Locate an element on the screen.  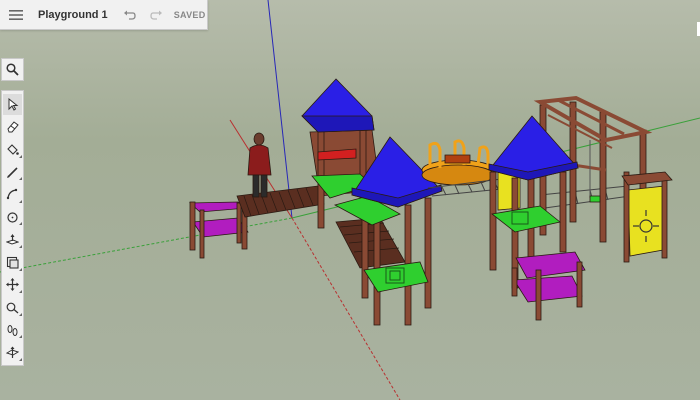
pencil-icon is located at coordinates (12, 172).